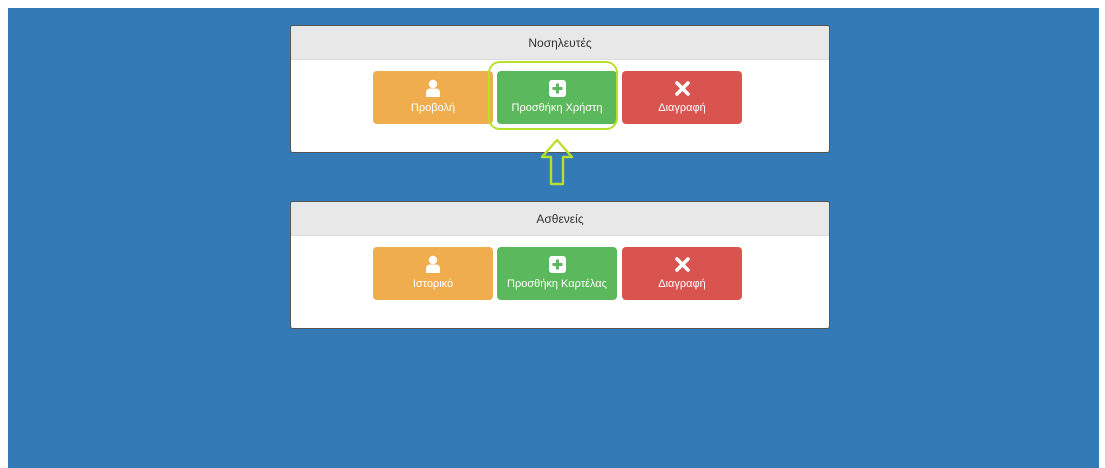 The width and height of the screenshot is (1105, 468). I want to click on add-record-button-label: Προσθήκη Καρτέλας, so click(557, 284).